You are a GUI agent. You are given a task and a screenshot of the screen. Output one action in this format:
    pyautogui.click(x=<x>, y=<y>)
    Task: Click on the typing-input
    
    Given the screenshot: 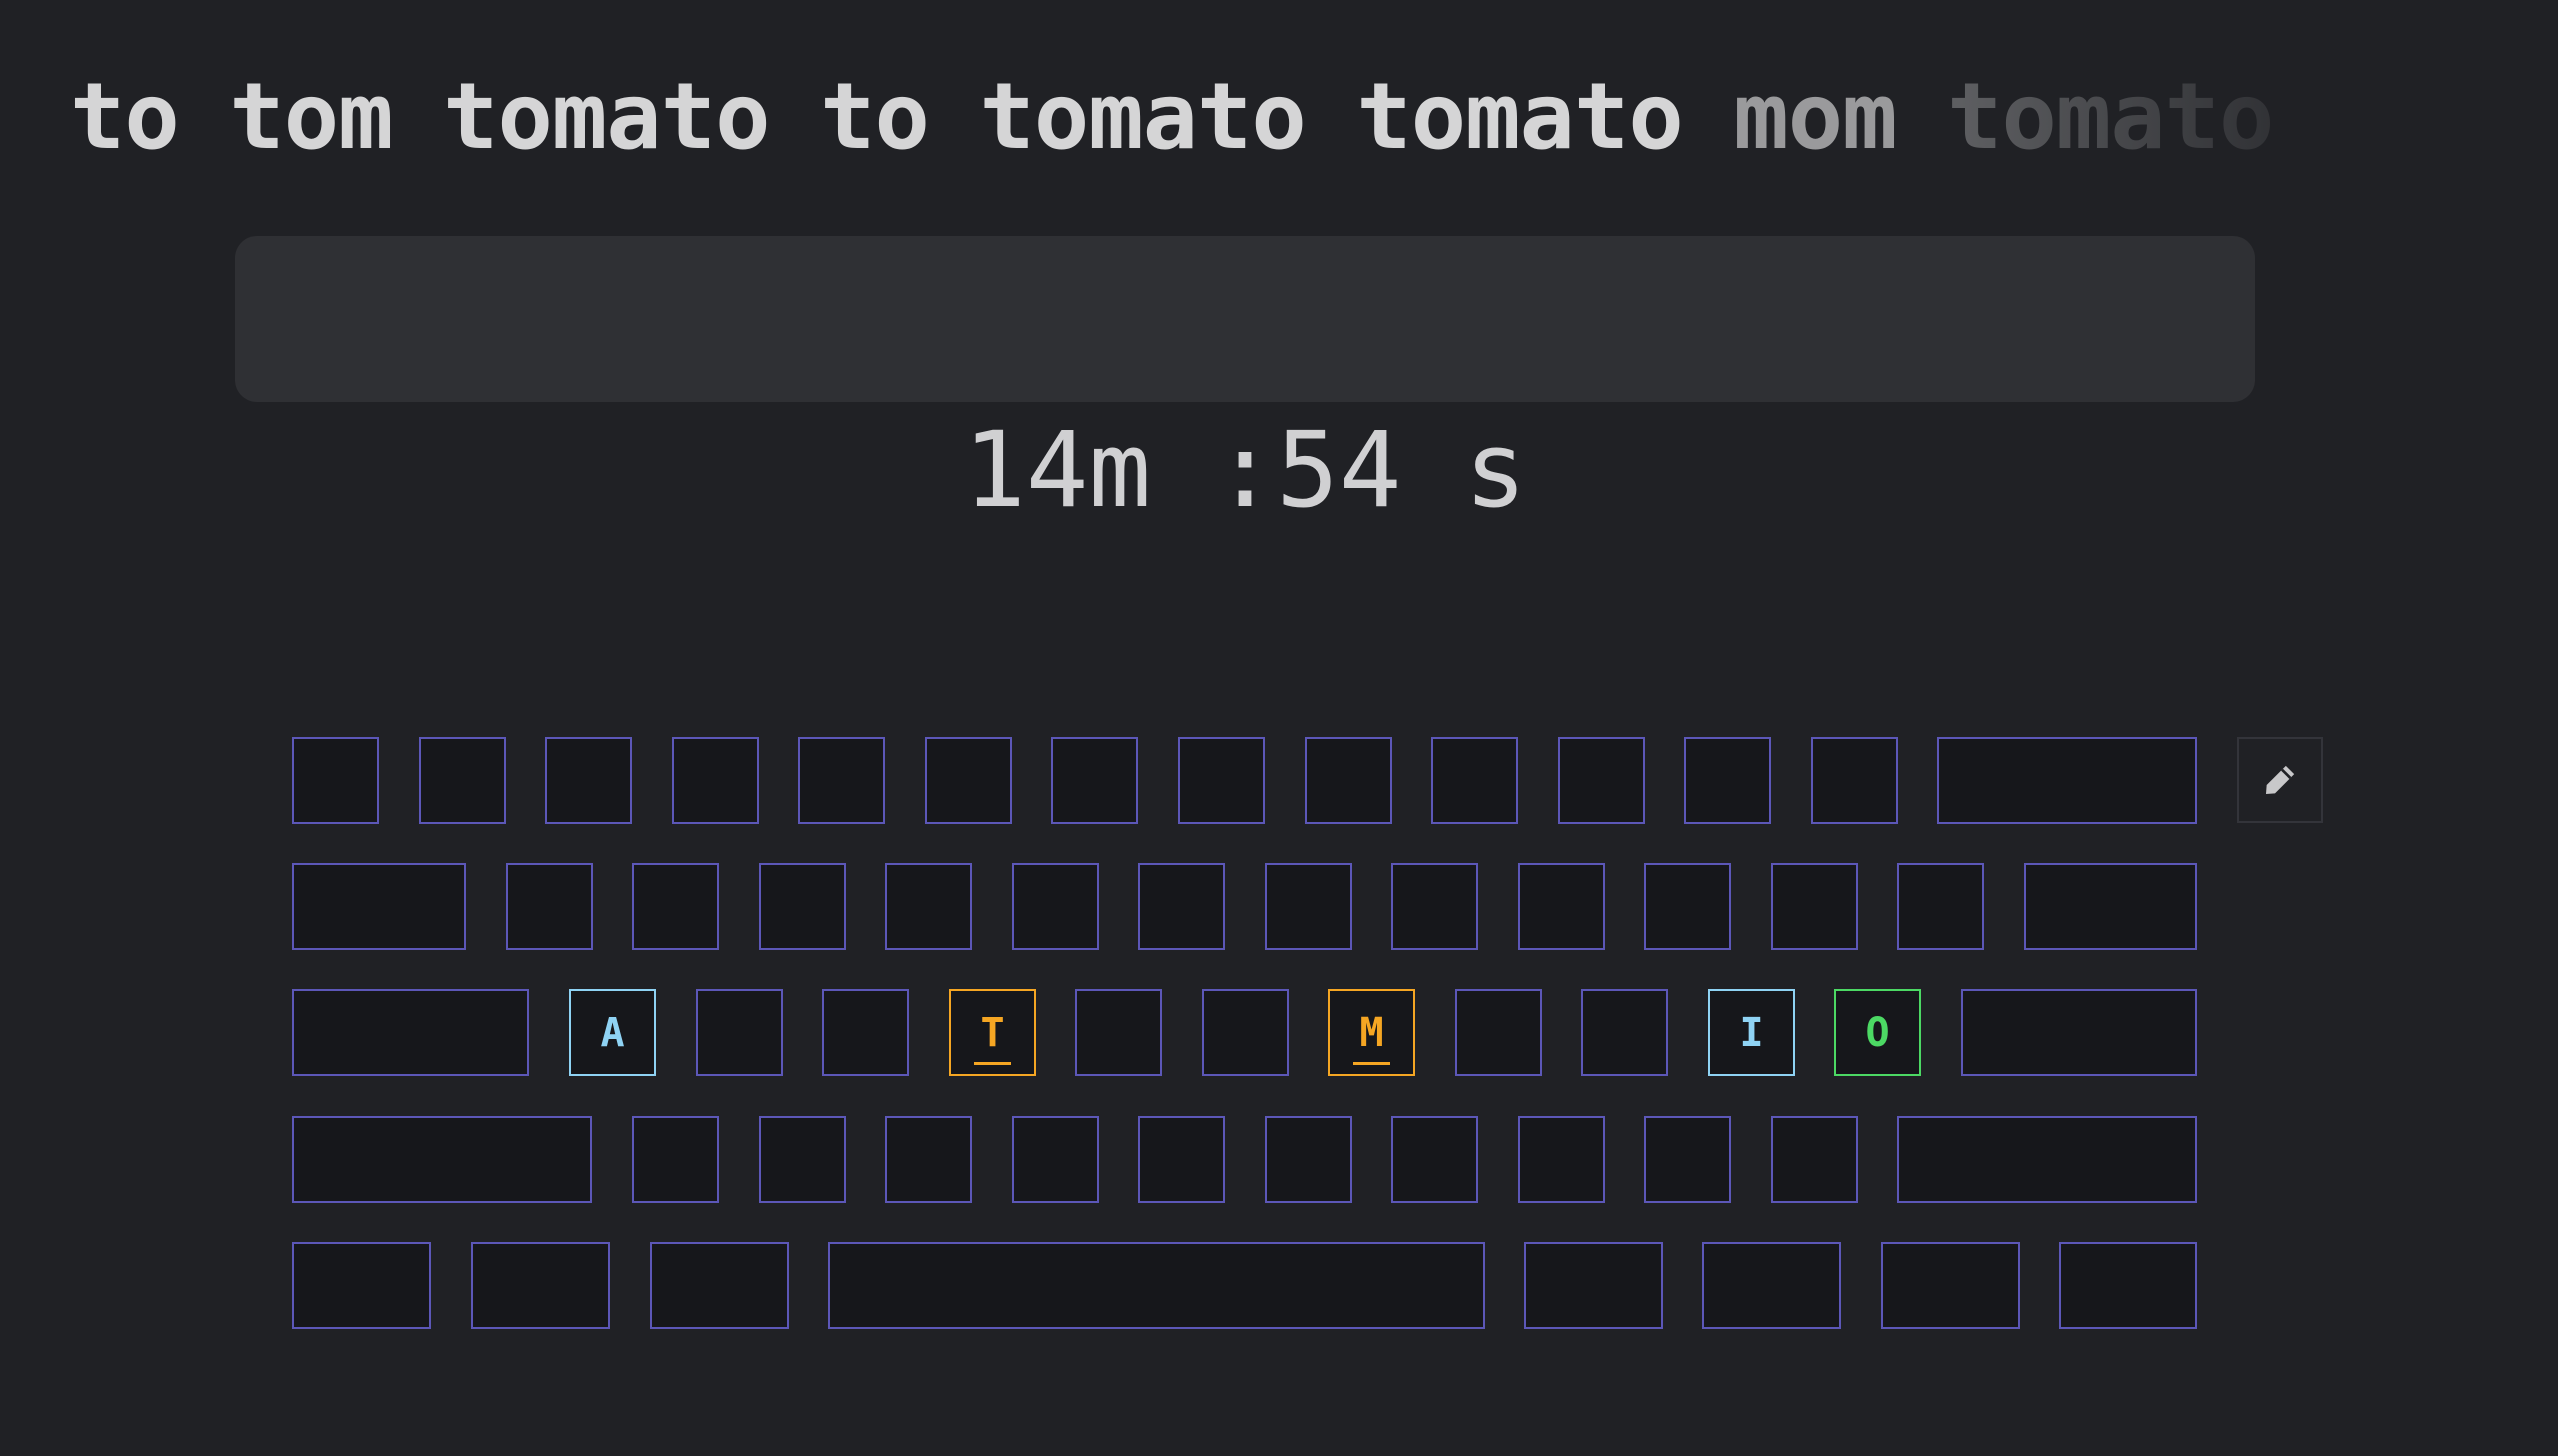 What is the action you would take?
    pyautogui.click(x=1245, y=319)
    